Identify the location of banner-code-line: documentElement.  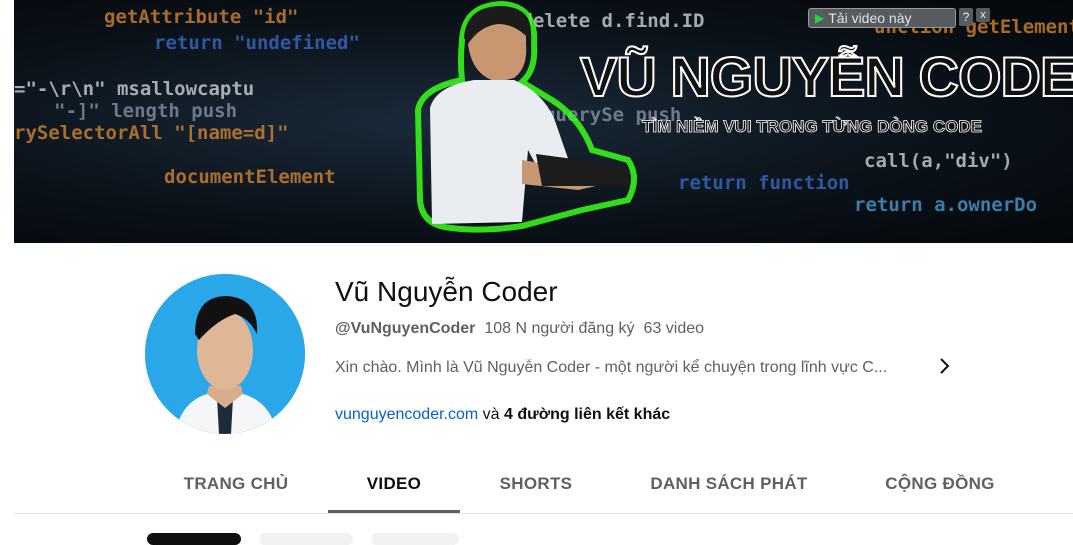
(250, 177).